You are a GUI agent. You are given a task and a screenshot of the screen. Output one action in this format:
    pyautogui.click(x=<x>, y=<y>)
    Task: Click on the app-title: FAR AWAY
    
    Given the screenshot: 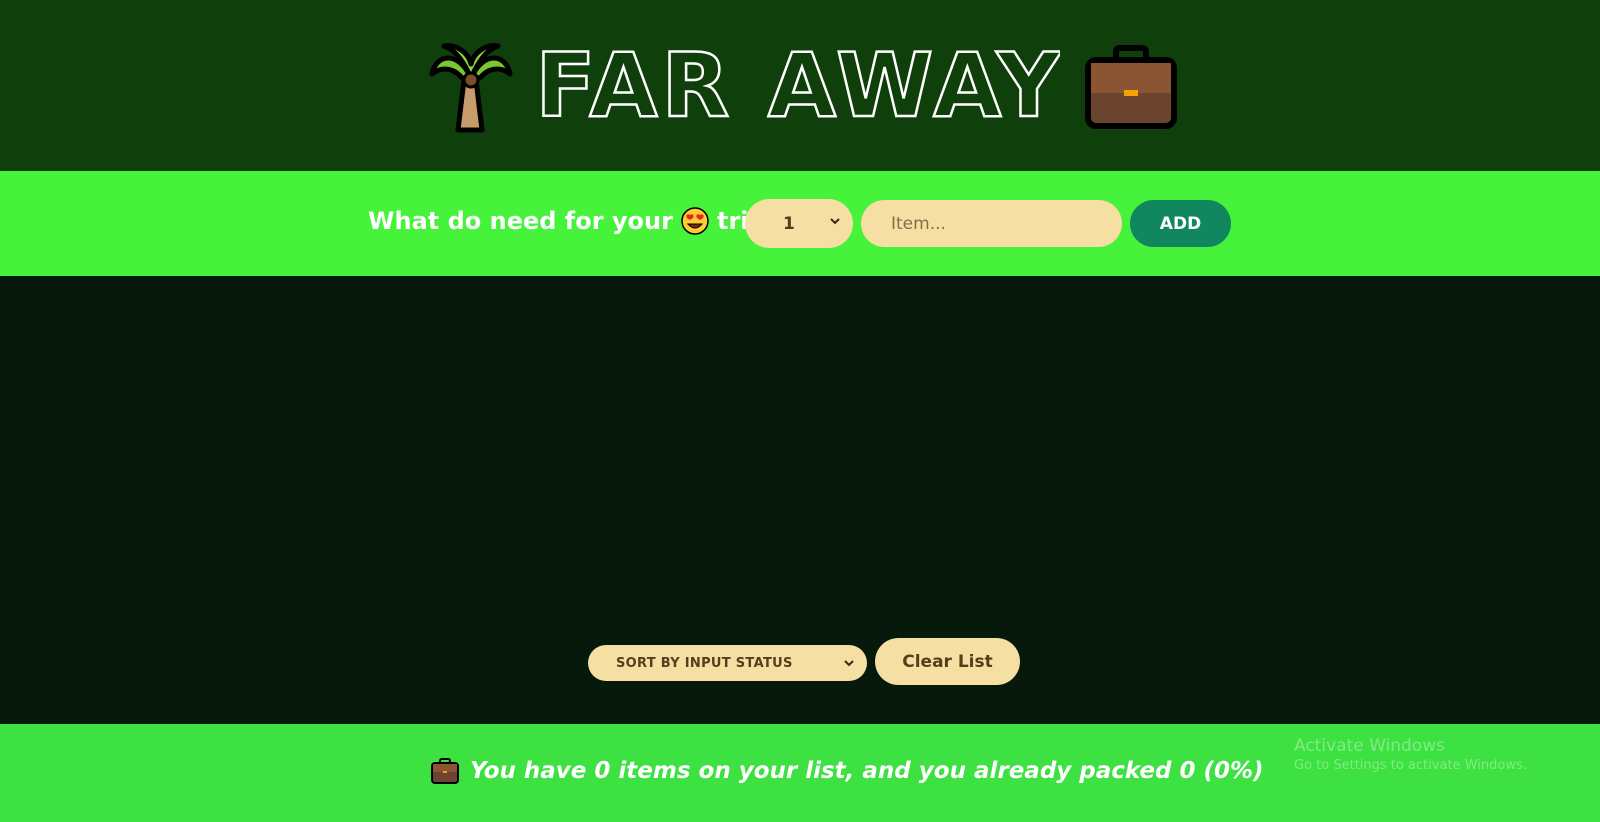 What is the action you would take?
    pyautogui.click(x=800, y=84)
    